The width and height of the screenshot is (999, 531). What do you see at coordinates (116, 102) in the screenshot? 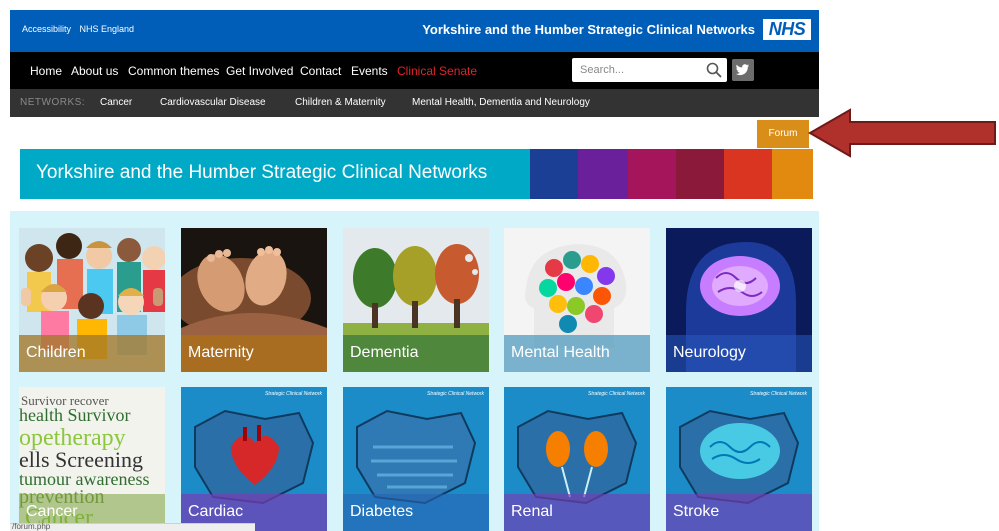
I see `network-item-cancer: Cancer` at bounding box center [116, 102].